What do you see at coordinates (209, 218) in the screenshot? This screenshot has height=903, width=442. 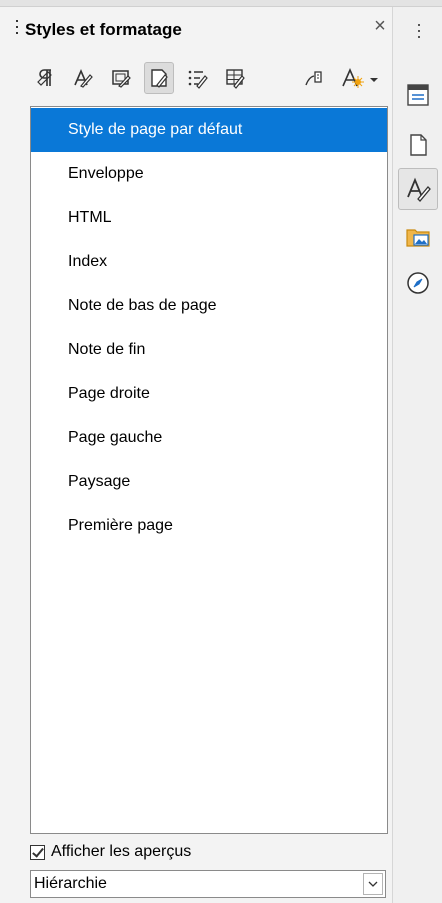 I see `style-list-item: HTML` at bounding box center [209, 218].